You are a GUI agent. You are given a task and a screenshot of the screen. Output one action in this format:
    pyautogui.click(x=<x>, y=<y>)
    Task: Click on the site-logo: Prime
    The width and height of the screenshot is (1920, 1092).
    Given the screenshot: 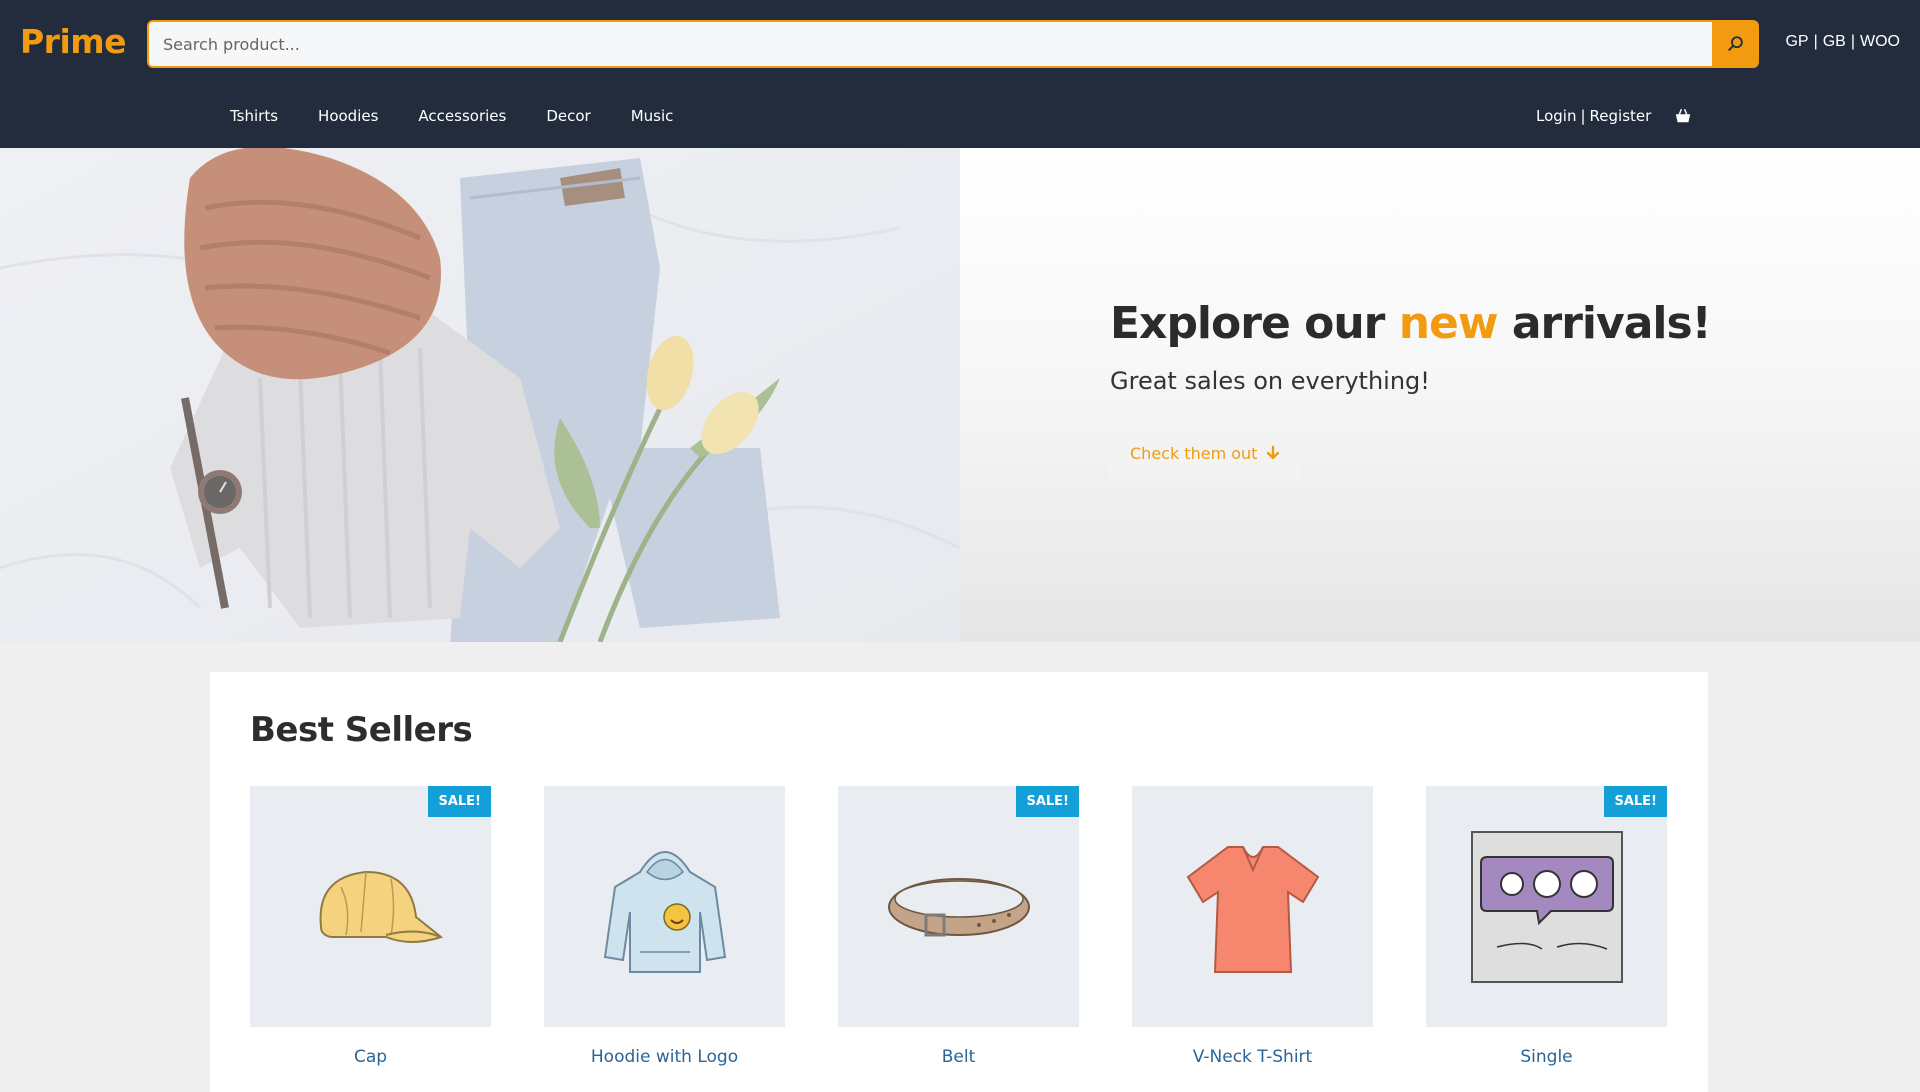 What is the action you would take?
    pyautogui.click(x=73, y=41)
    